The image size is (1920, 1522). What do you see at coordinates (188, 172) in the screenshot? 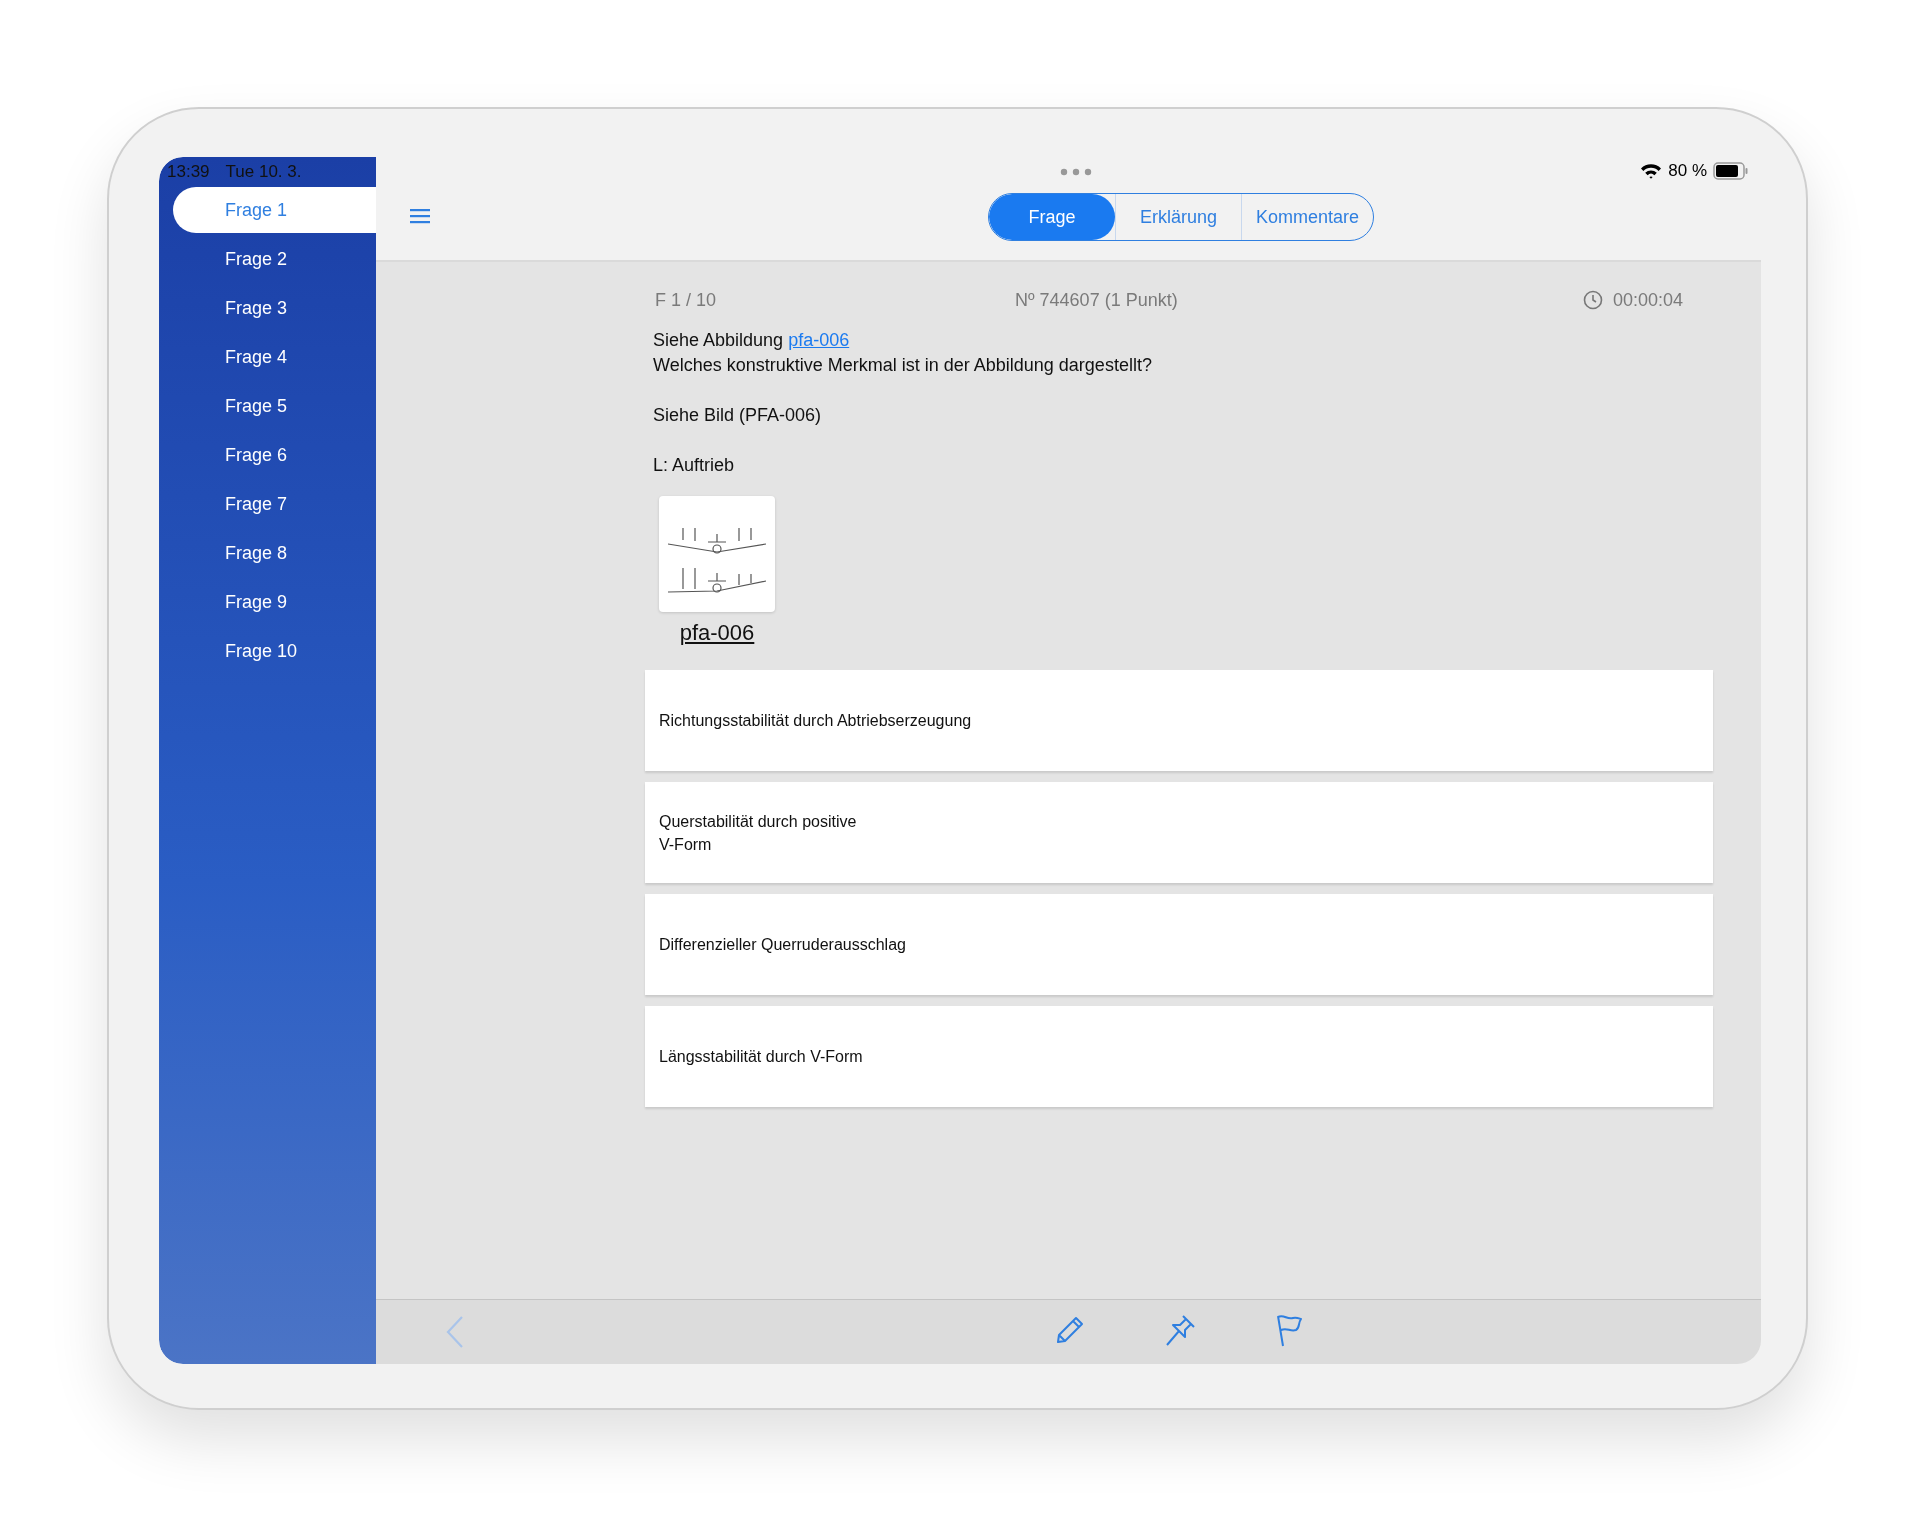
I see `status-time: 13:39` at bounding box center [188, 172].